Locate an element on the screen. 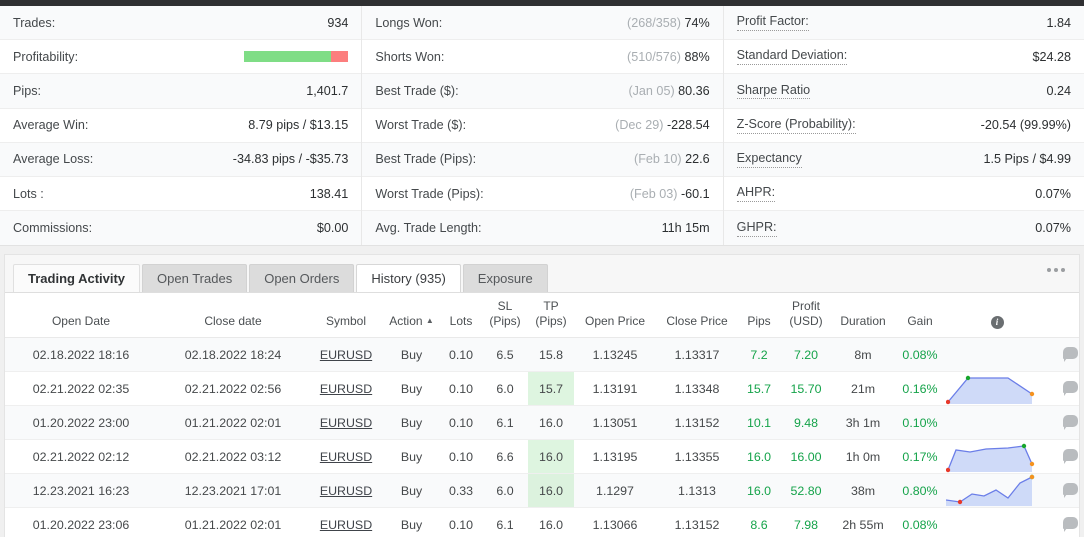  stat-label: Avg. Trade Length: is located at coordinates (428, 228).